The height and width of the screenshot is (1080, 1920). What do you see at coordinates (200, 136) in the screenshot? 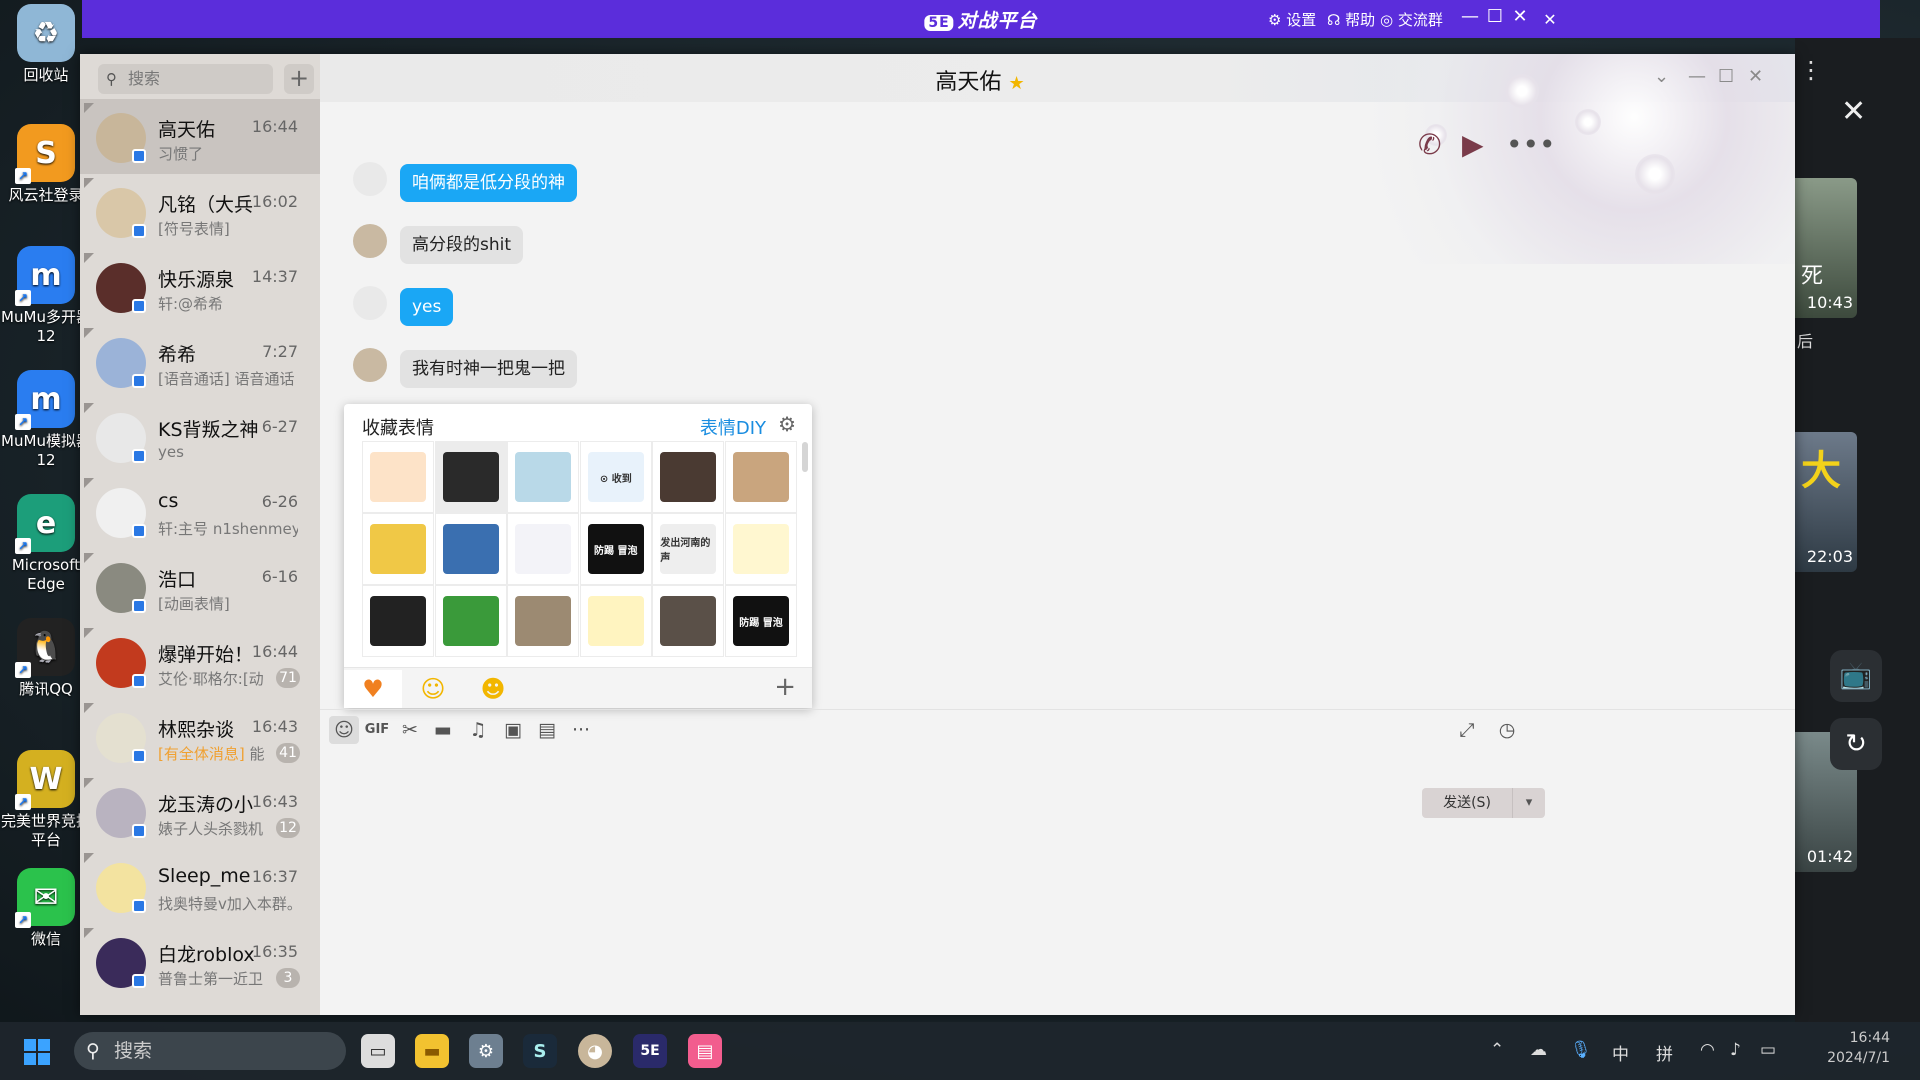
I see `conversation-item: 高天佑 16:44 习惯了` at bounding box center [200, 136].